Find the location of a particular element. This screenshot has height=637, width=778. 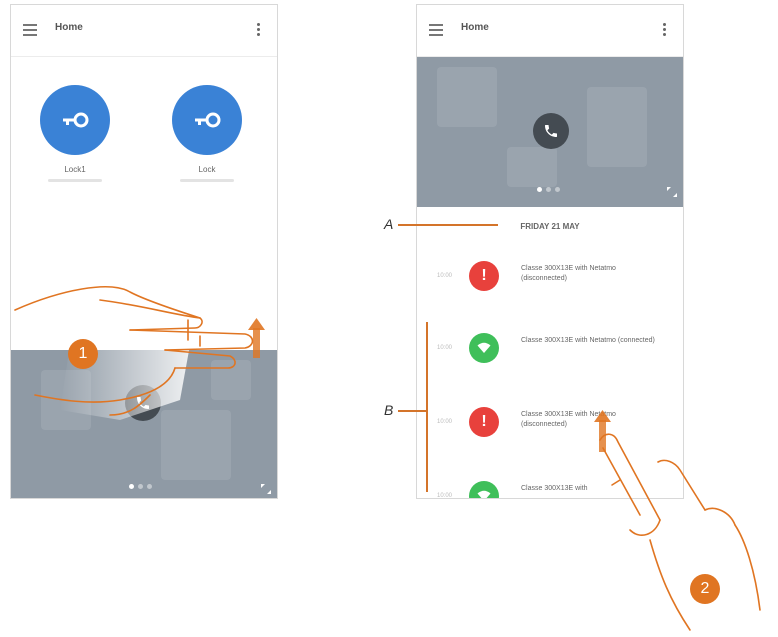

step-badge-1: 1 is located at coordinates (83, 354).